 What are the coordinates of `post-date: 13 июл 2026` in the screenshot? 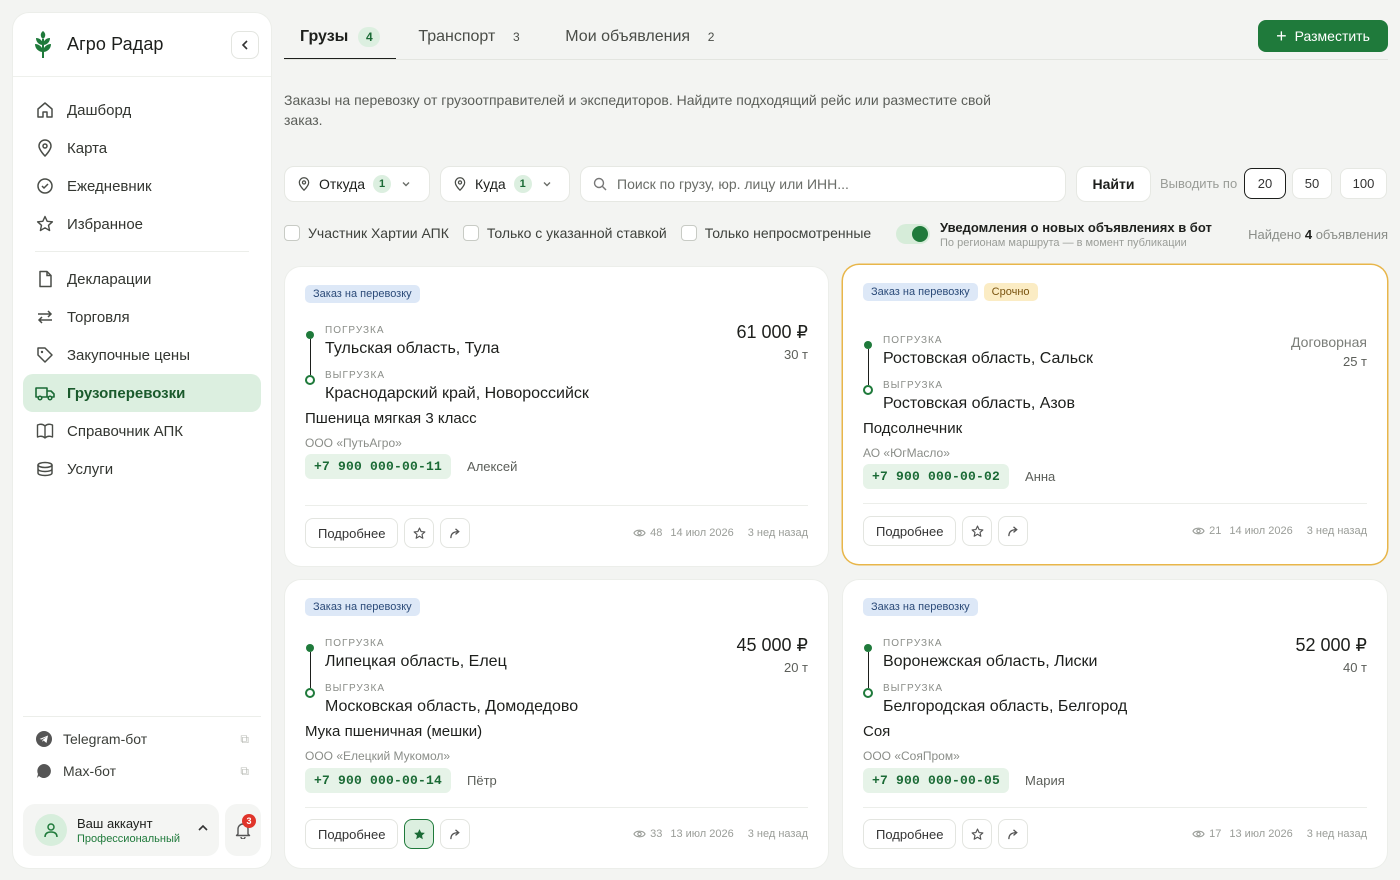 It's located at (1261, 834).